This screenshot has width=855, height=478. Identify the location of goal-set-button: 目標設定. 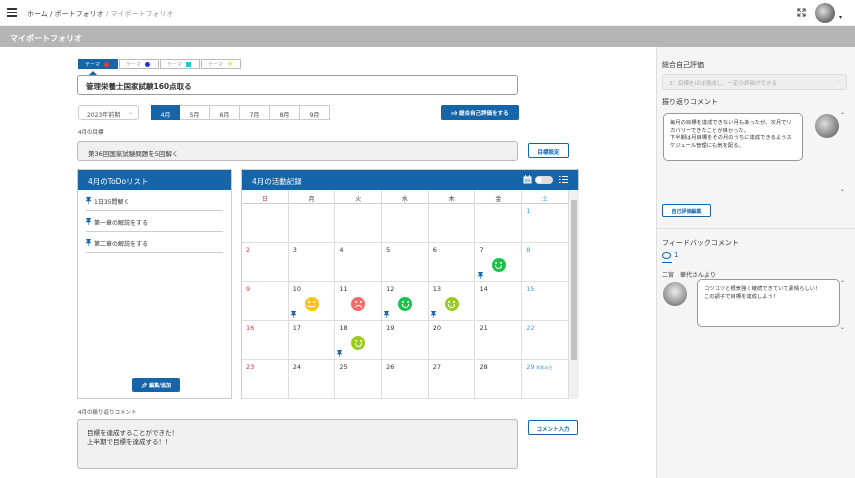
(548, 150).